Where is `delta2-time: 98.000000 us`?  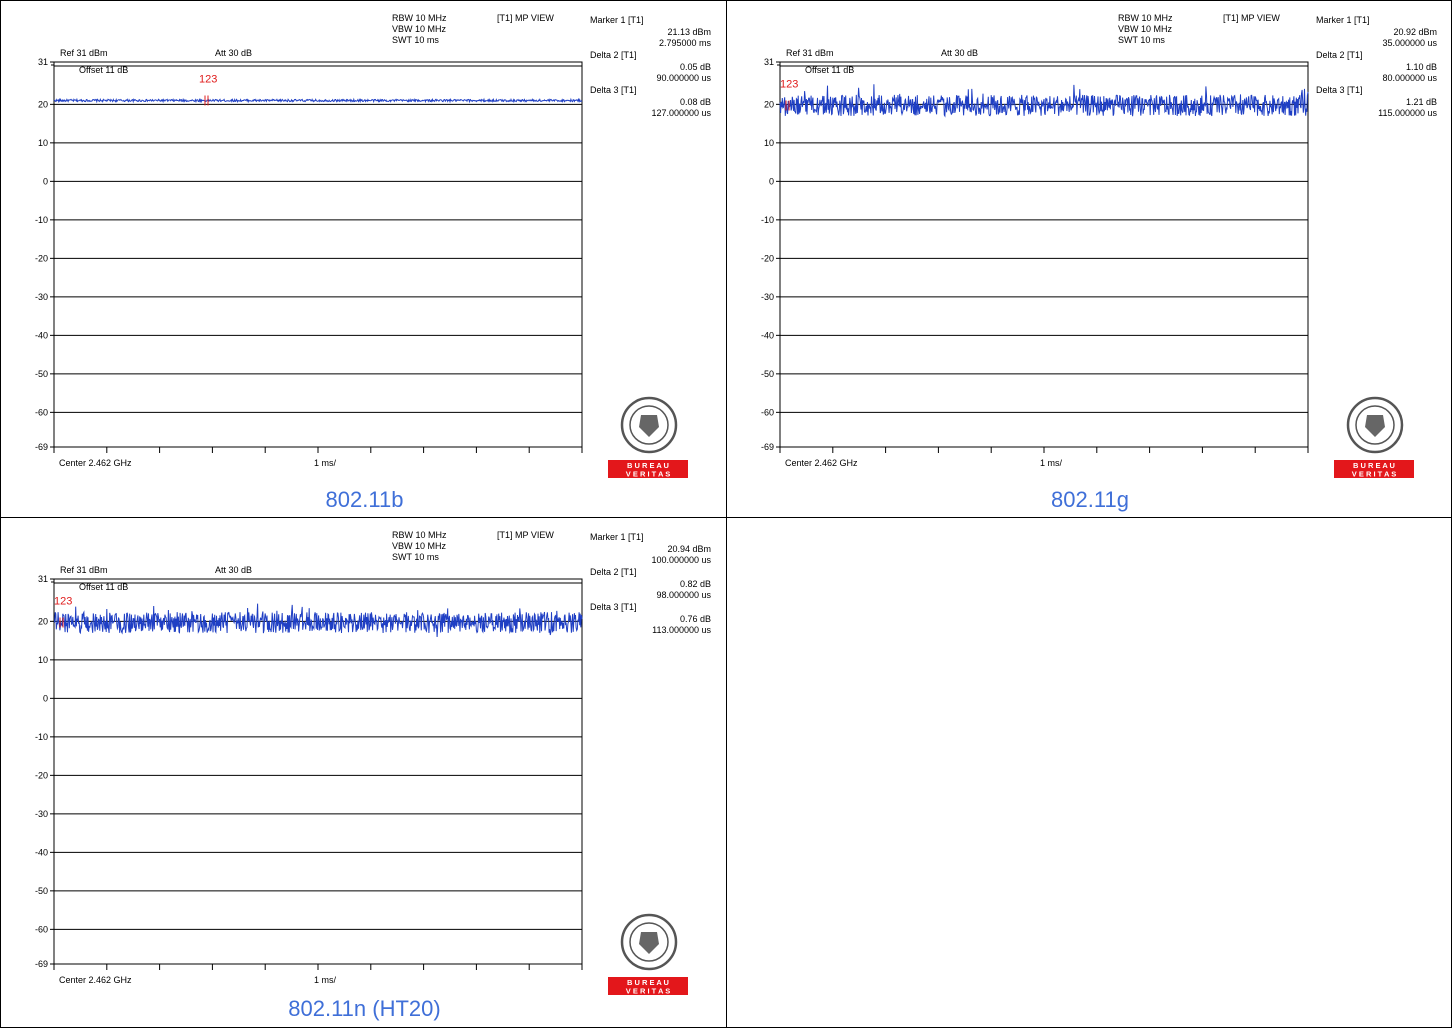 delta2-time: 98.000000 us is located at coordinates (683, 595).